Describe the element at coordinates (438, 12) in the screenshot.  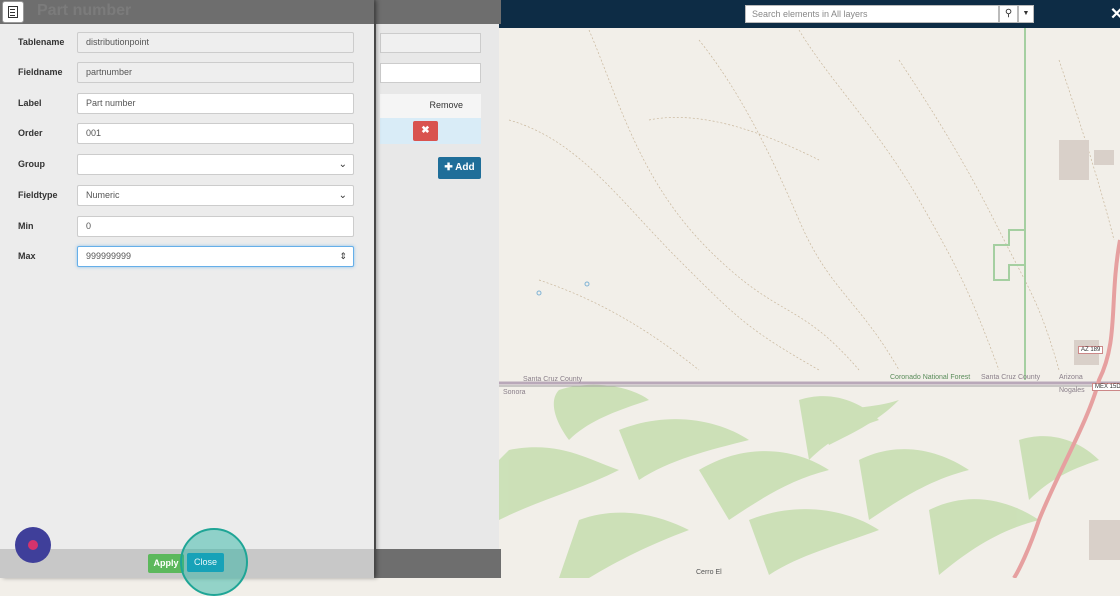
I see `panel-header` at that location.